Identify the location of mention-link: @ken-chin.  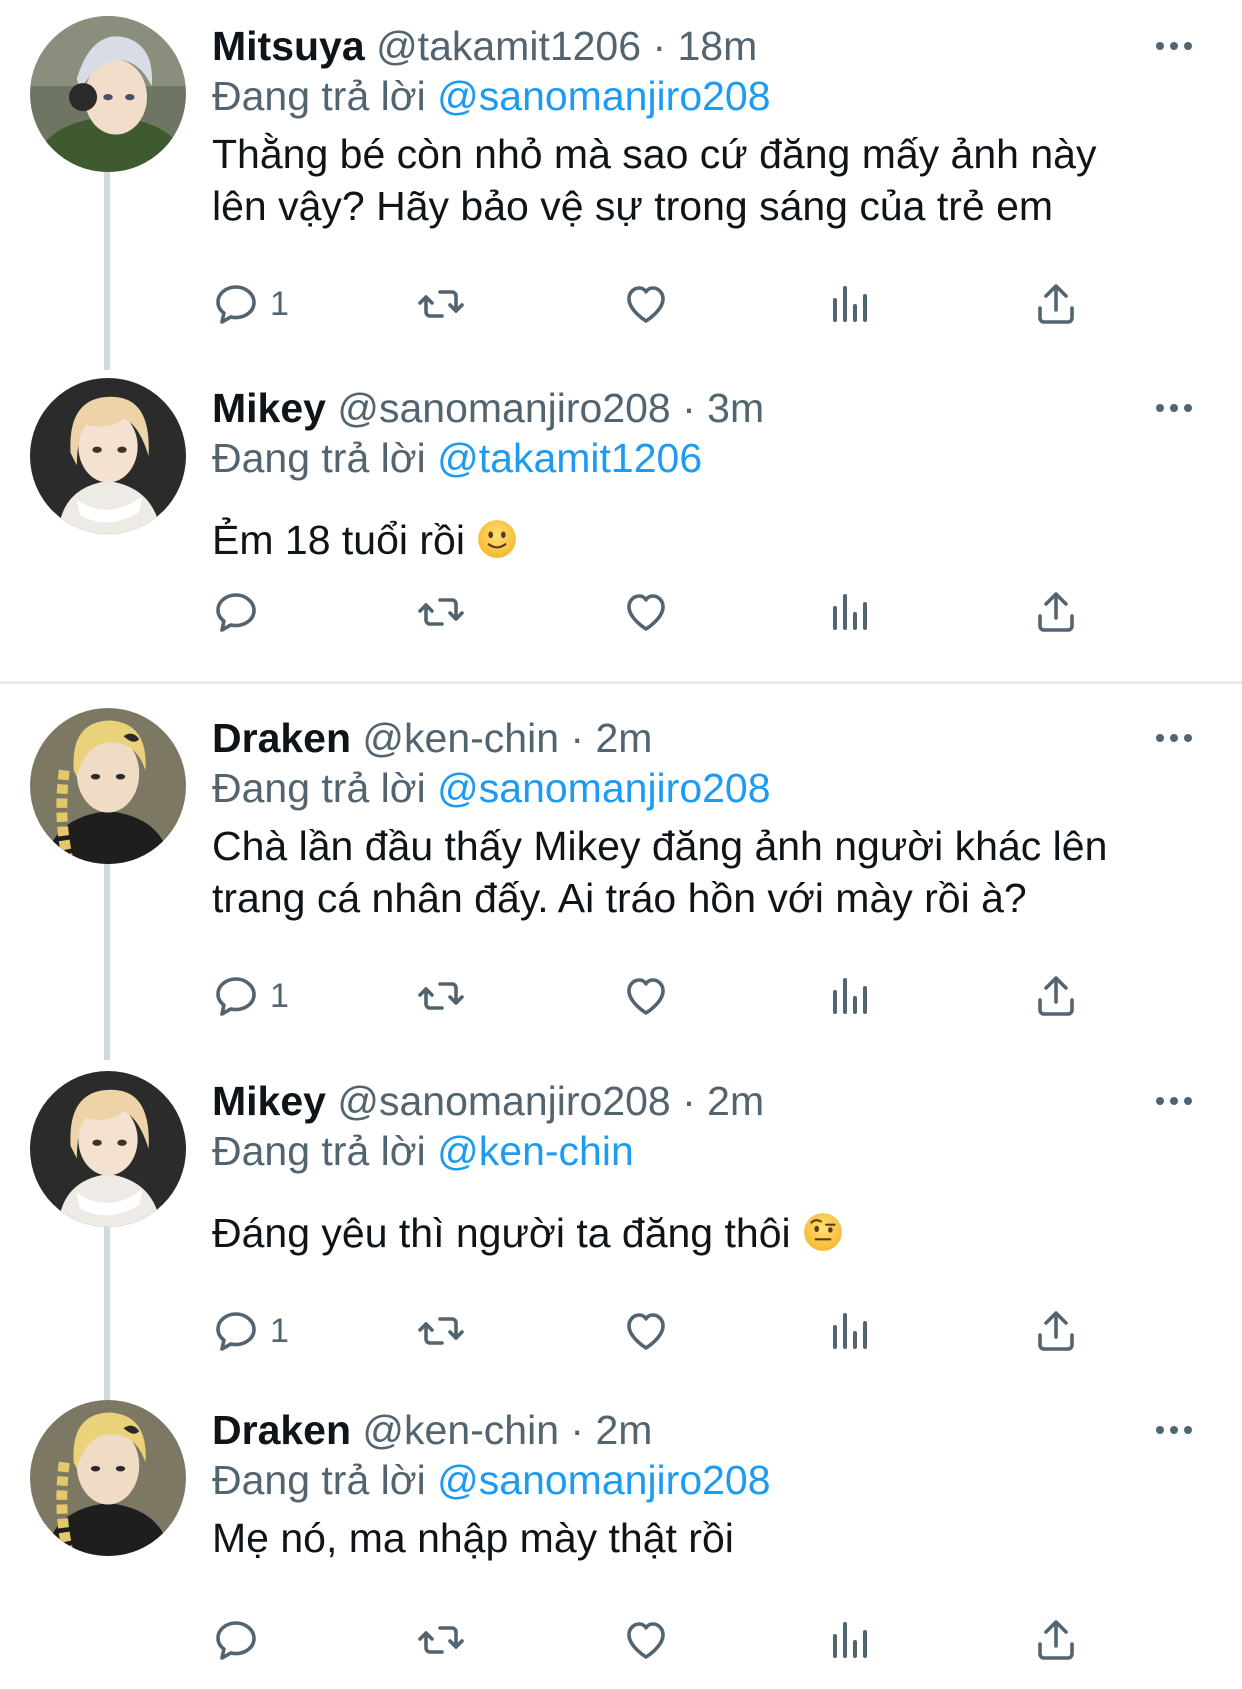
(535, 1151).